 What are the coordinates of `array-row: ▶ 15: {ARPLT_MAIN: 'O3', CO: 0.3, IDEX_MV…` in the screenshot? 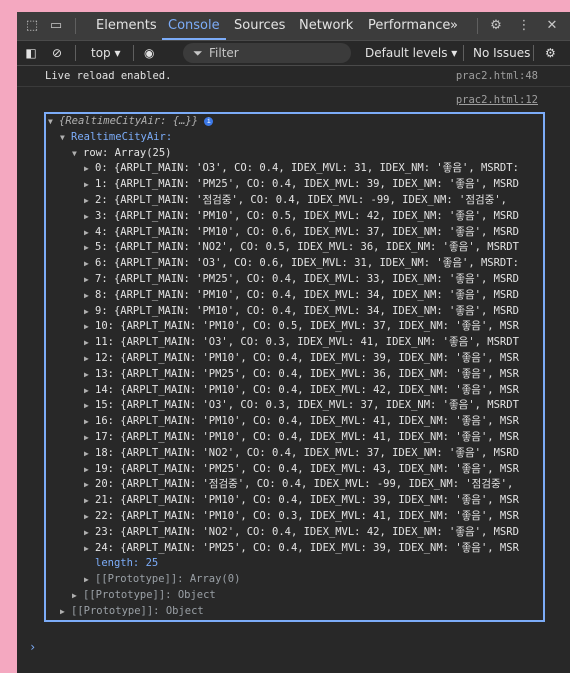 It's located at (301, 406).